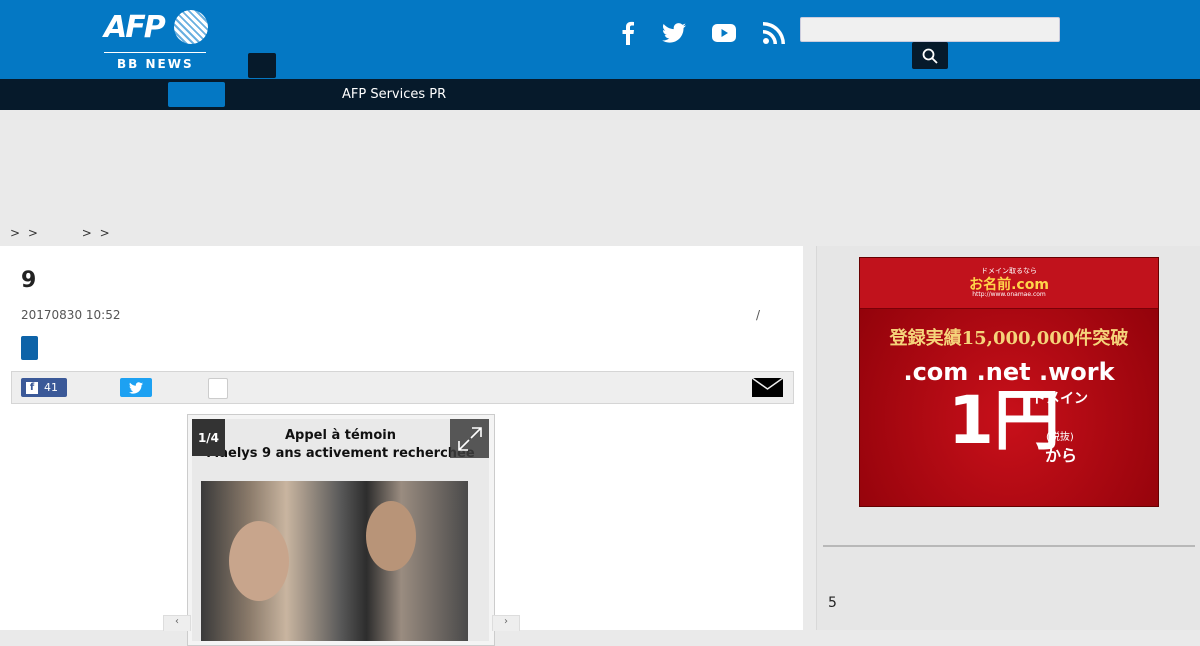  What do you see at coordinates (155, 52) in the screenshot?
I see `logo-divider` at bounding box center [155, 52].